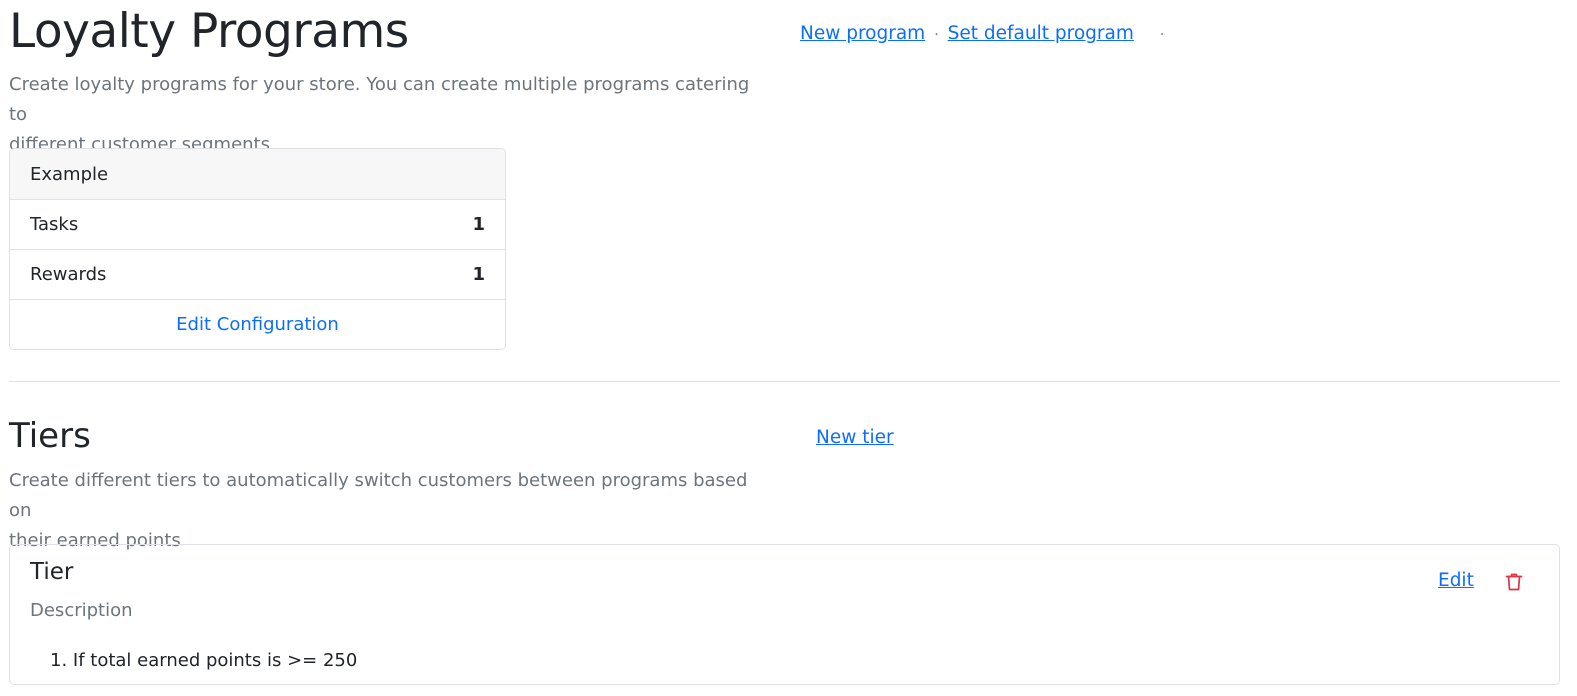  I want to click on page-title: Loyalty Programs, so click(209, 31).